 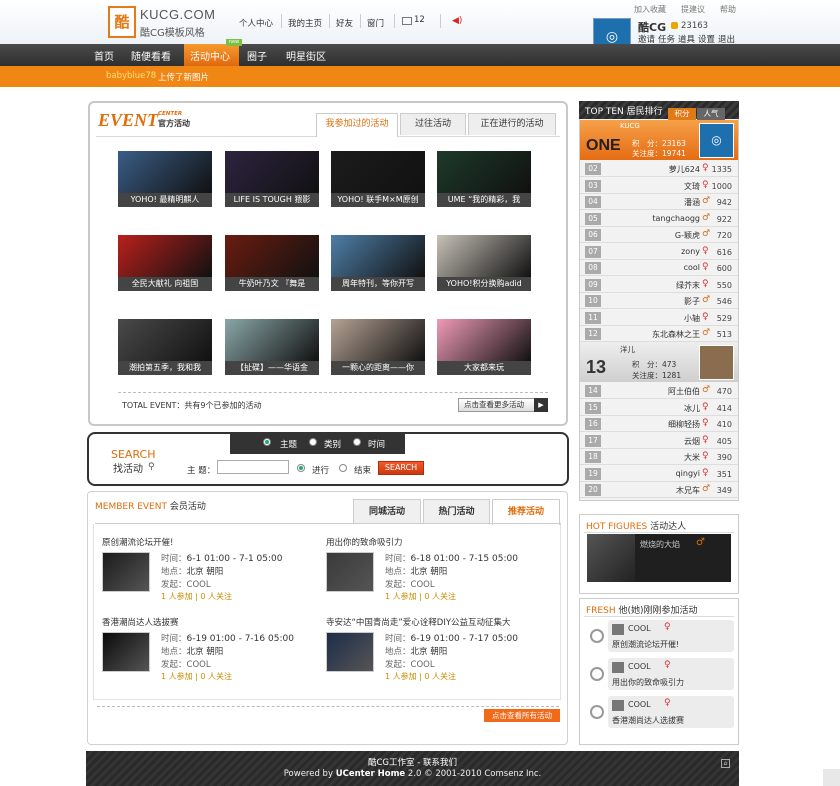 What do you see at coordinates (660, 544) in the screenshot?
I see `hot-figure-name: 燃烧的大焰` at bounding box center [660, 544].